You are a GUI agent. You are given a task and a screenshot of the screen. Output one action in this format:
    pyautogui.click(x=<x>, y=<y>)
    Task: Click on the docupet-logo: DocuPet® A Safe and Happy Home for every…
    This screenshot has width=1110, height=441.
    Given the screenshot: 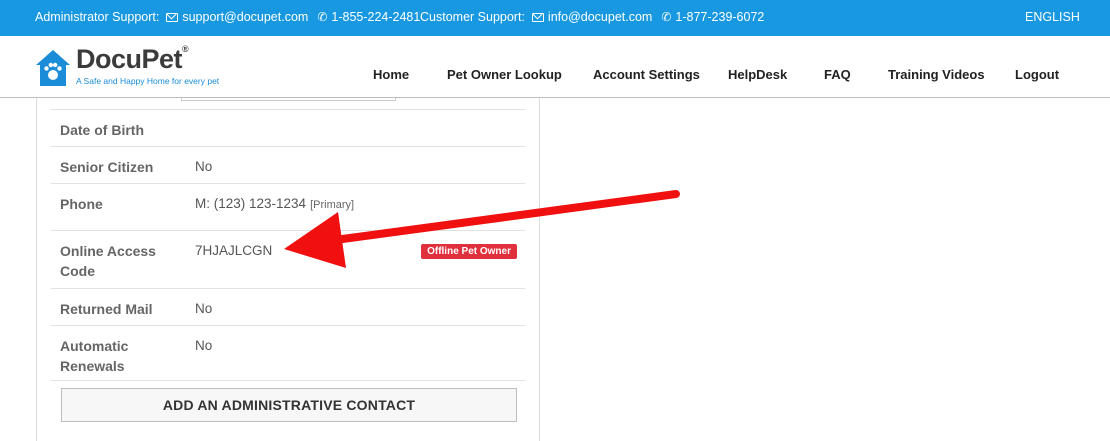 What is the action you would take?
    pyautogui.click(x=134, y=68)
    